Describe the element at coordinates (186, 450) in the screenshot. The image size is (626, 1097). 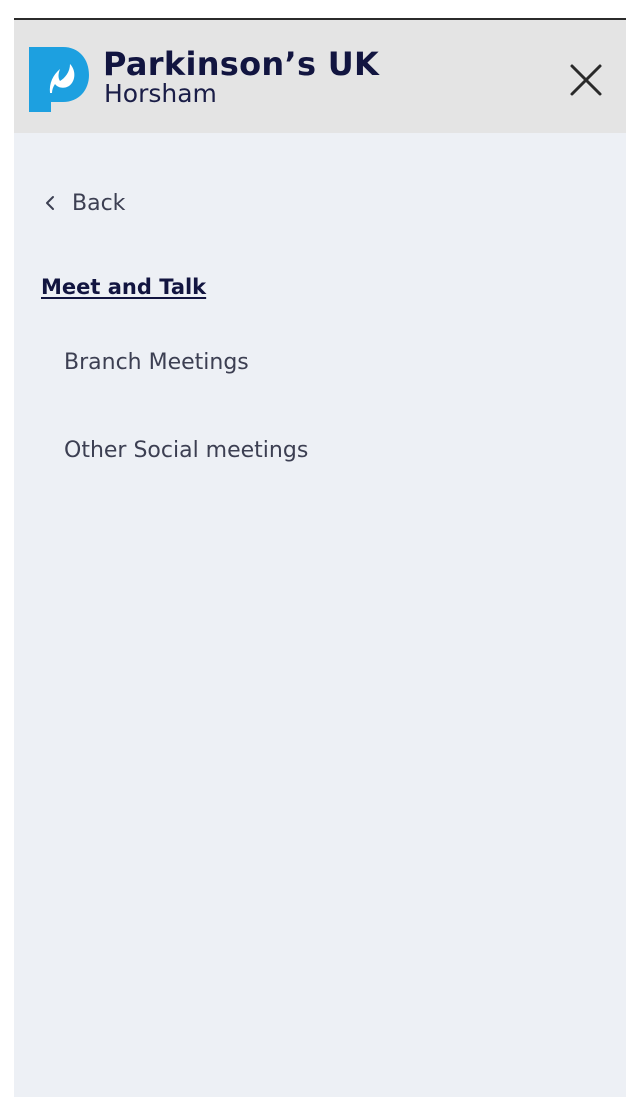
I see `menu-item-other-social-meetings: Other Social meetings` at that location.